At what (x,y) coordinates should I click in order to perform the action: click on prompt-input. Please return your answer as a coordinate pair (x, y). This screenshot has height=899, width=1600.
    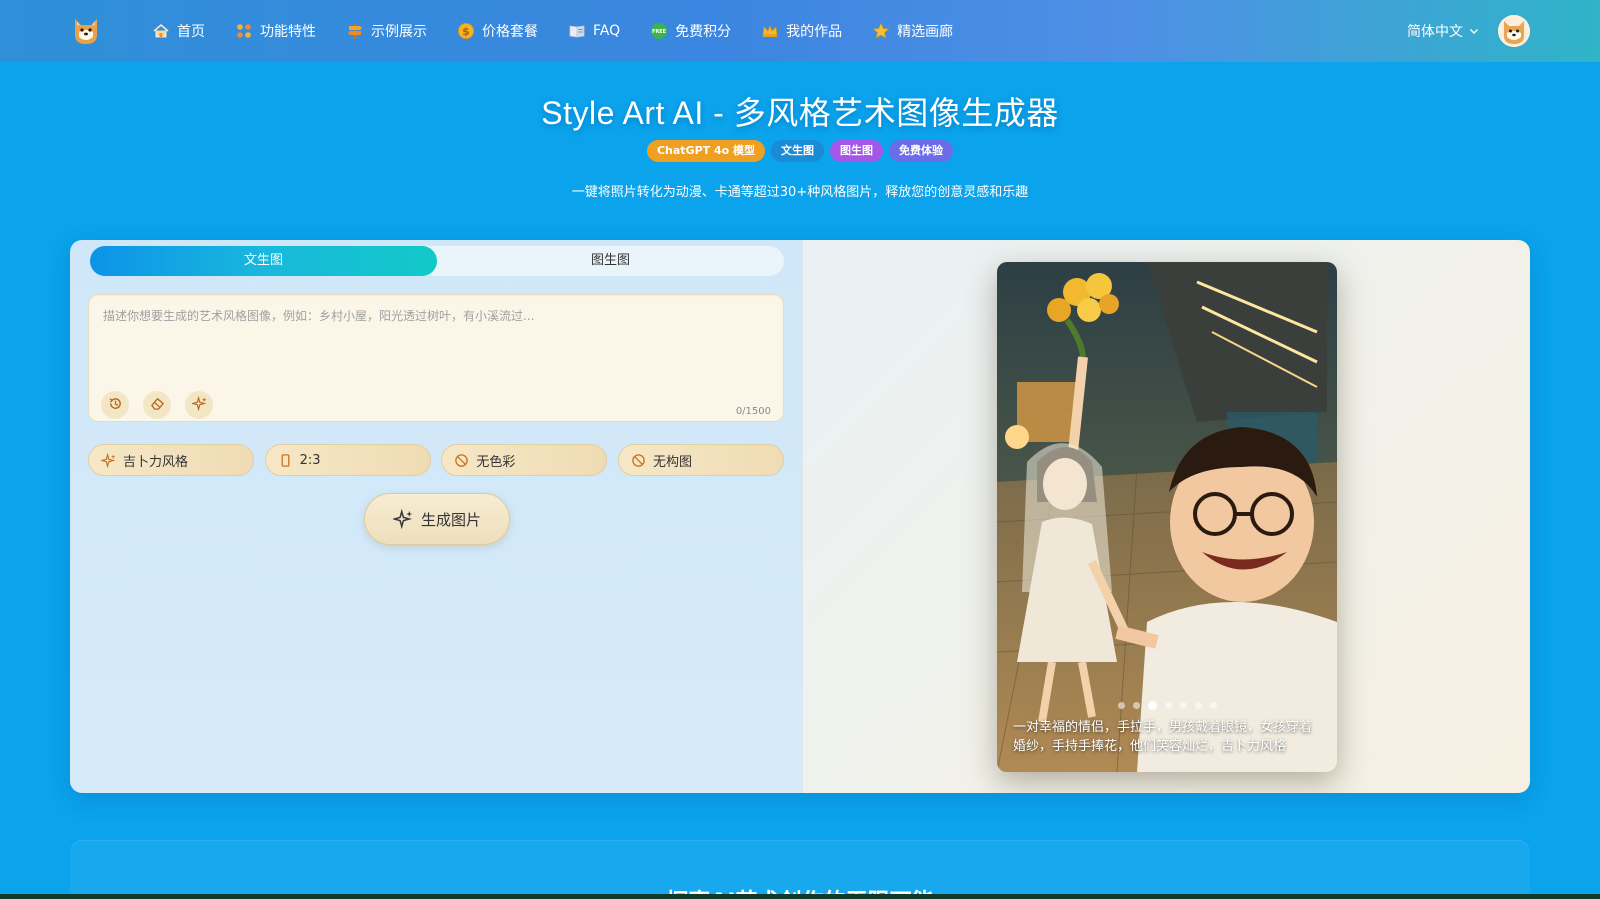
    Looking at the image, I should click on (436, 342).